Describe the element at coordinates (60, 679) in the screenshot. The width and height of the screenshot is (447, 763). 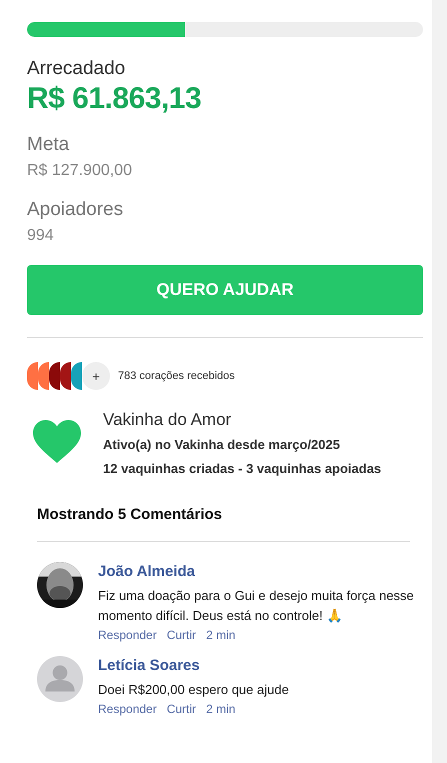
I see `user-avatar-icon` at that location.